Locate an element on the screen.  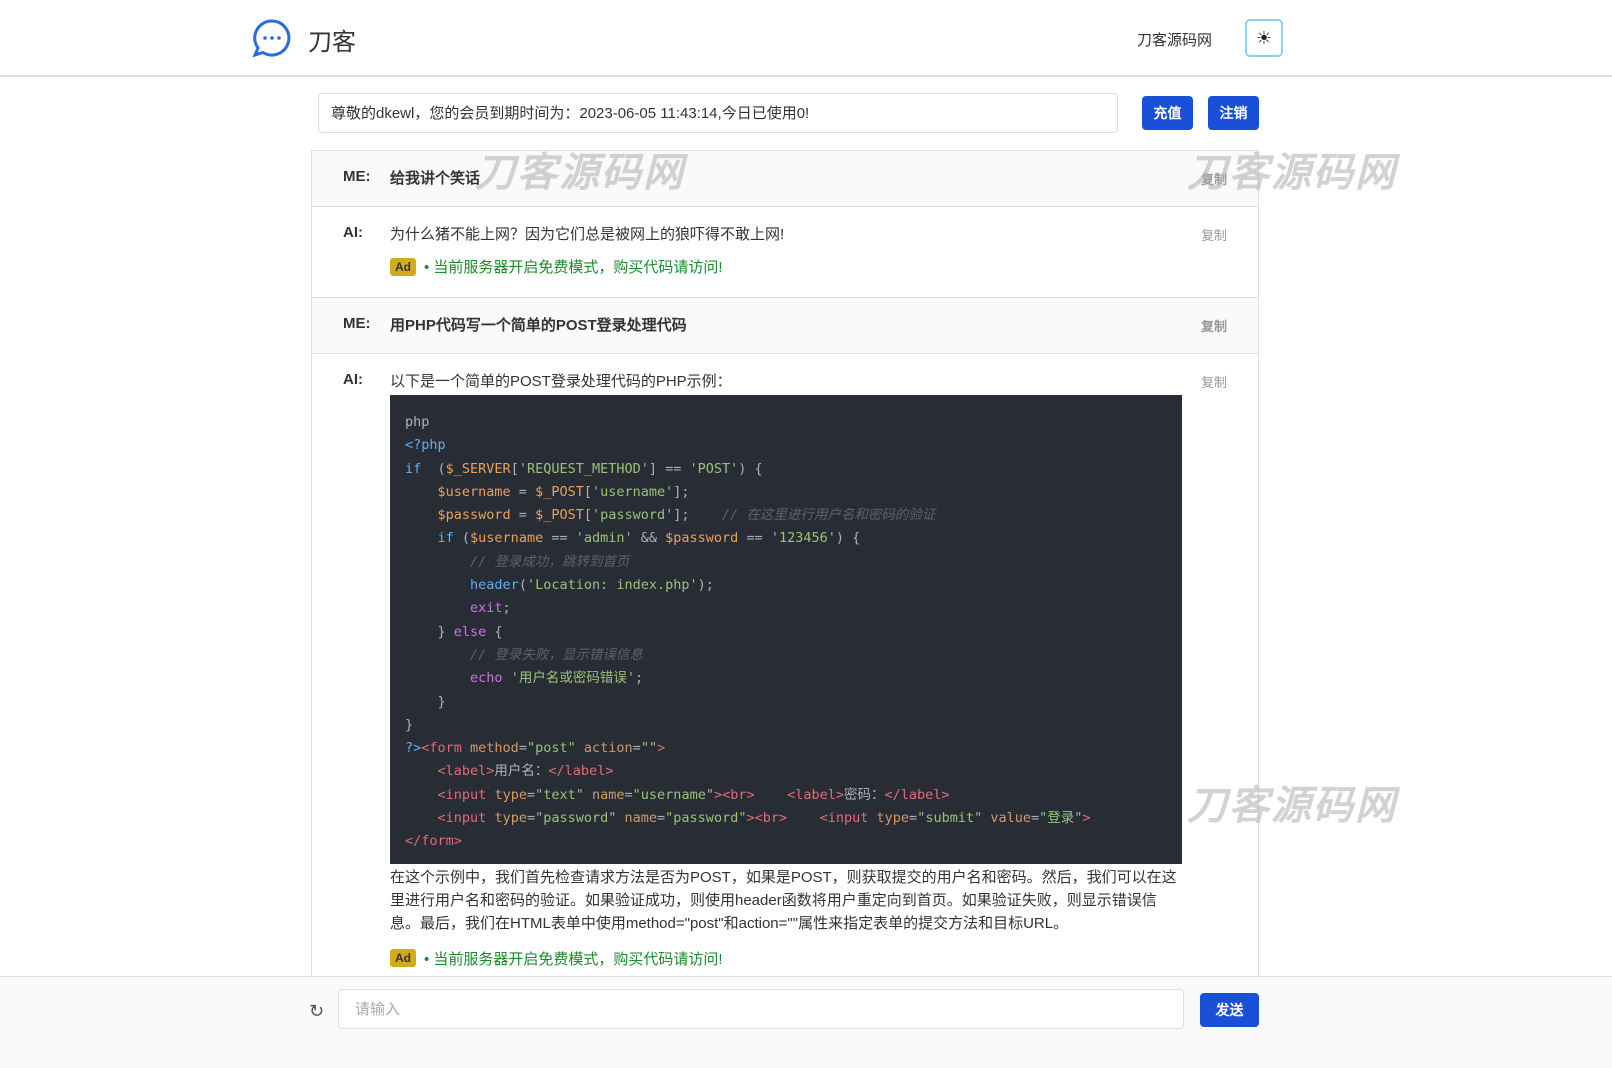
code-token: [ is located at coordinates (514, 468).